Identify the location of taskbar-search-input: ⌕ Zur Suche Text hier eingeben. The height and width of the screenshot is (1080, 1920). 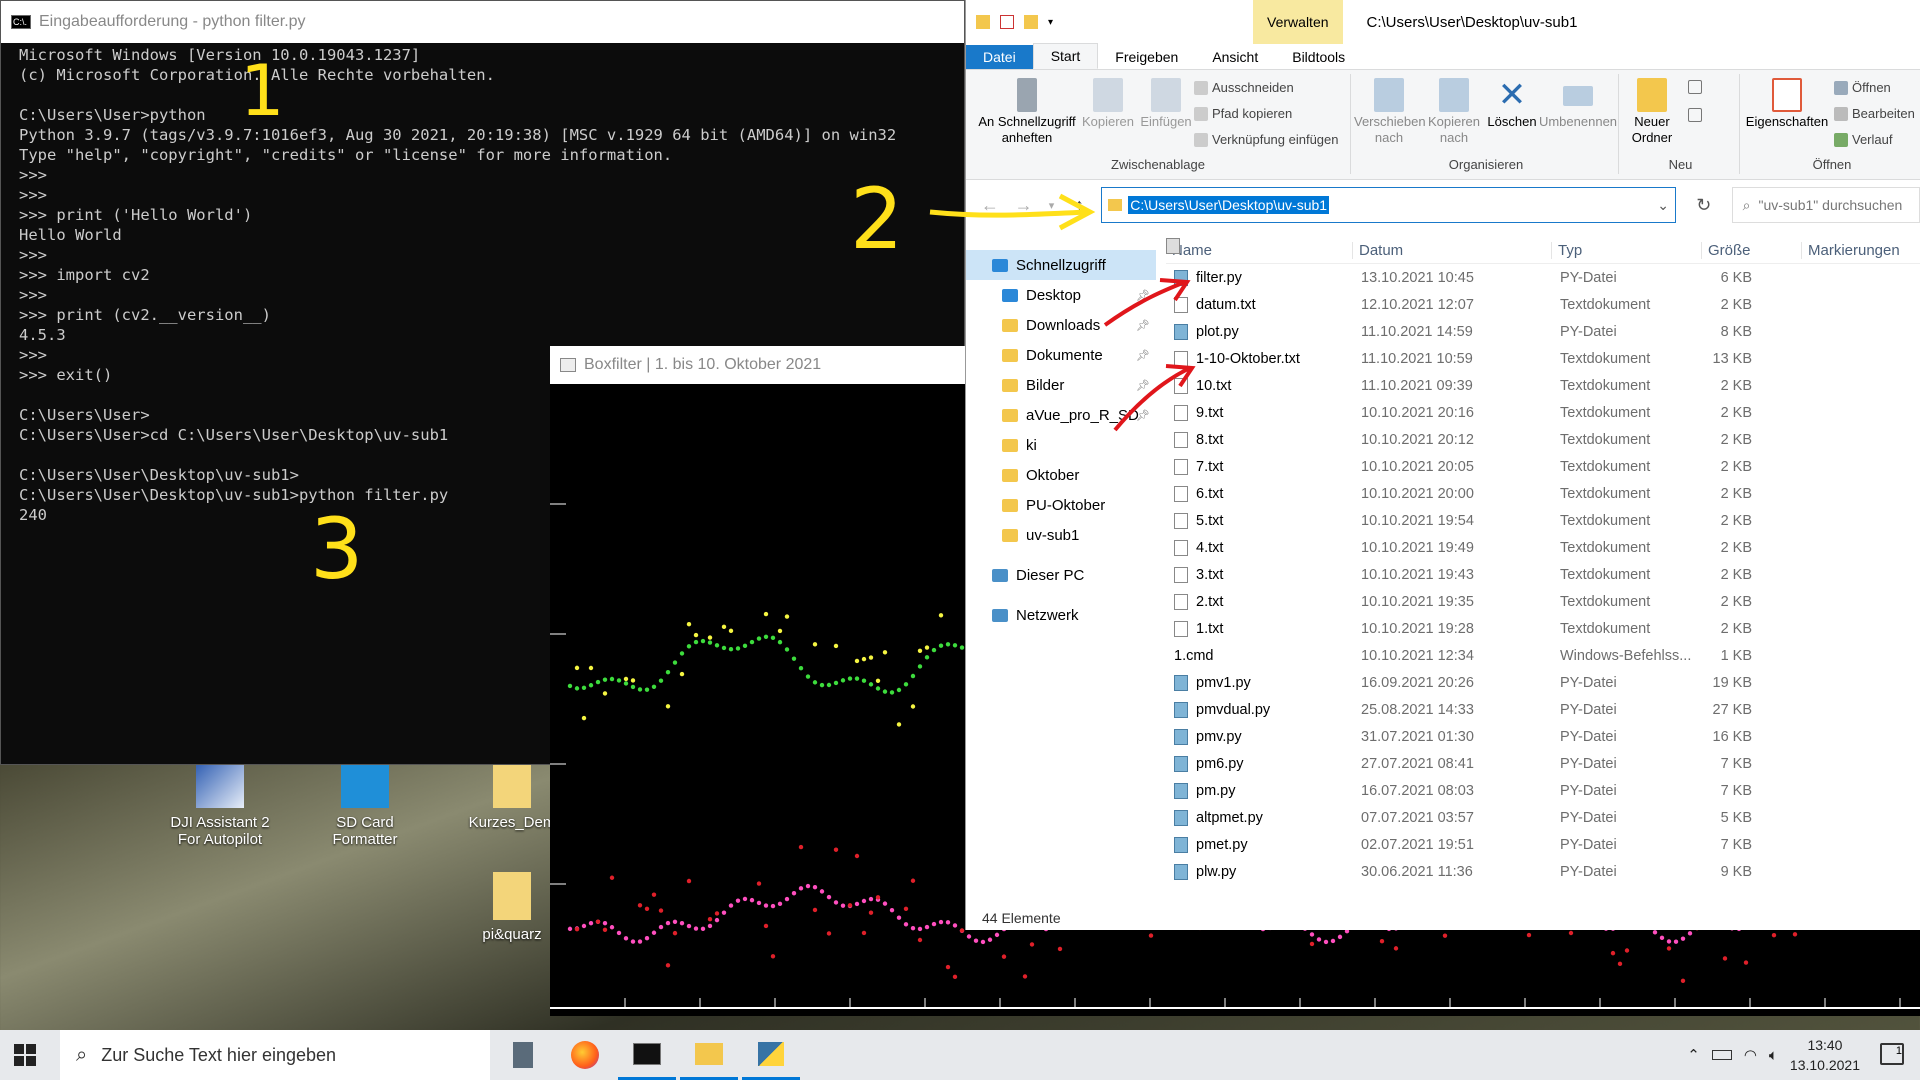
(275, 1055).